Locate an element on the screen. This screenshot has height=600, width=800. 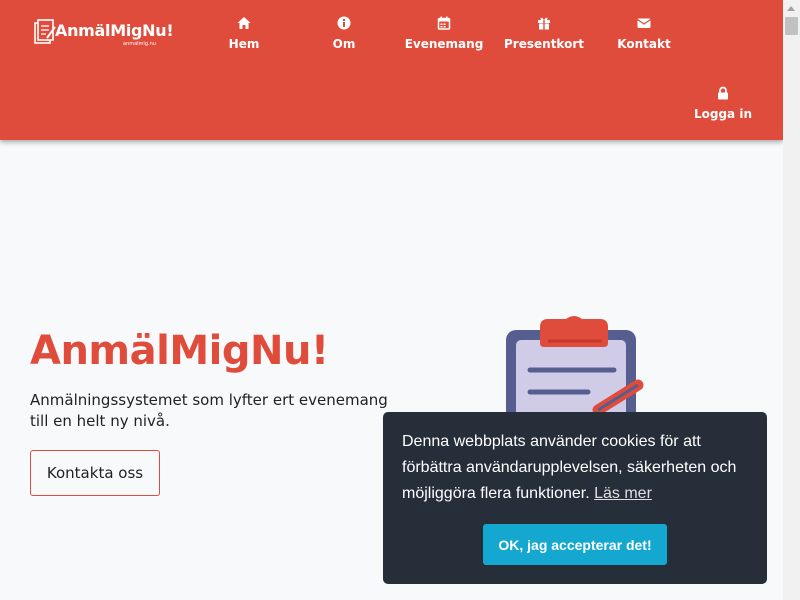
contact-us-button: Kontakta oss is located at coordinates (95, 473).